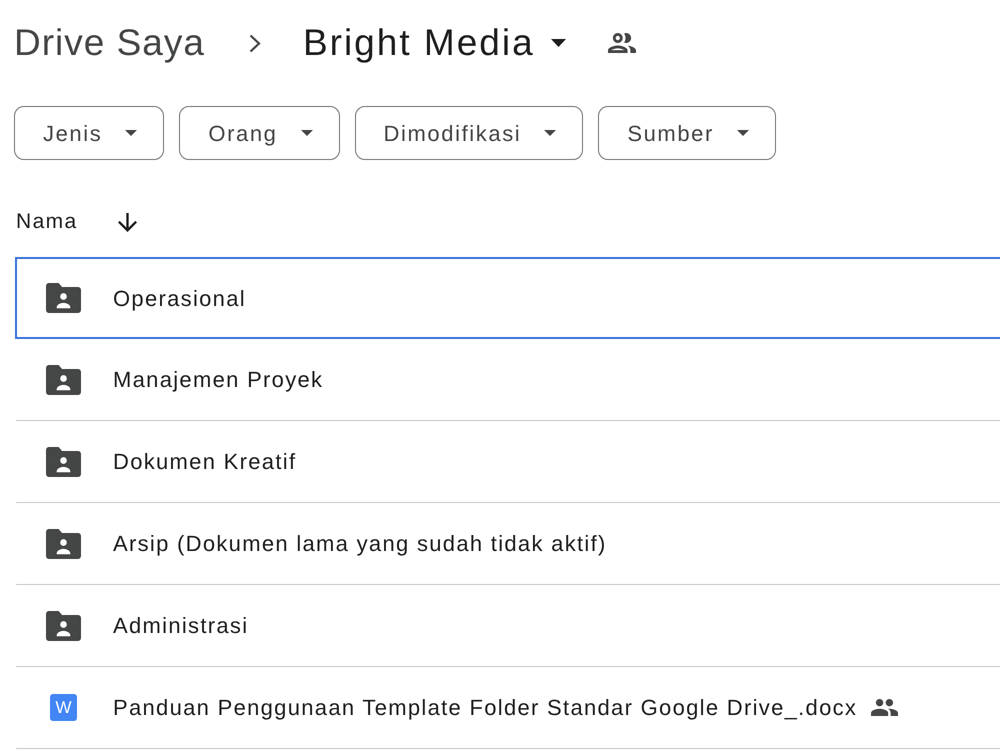 This screenshot has height=750, width=1000. Describe the element at coordinates (507, 380) in the screenshot. I see `file-row: Manajemen Proyek` at that location.